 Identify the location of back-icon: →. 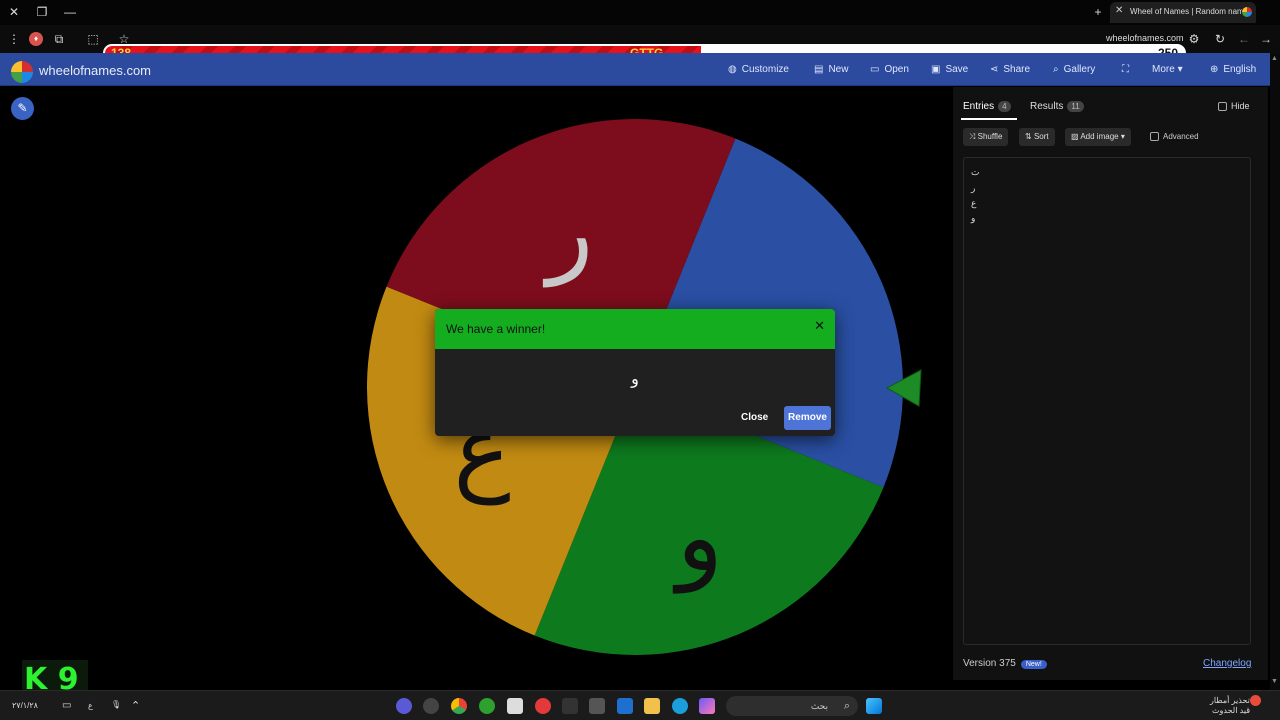
(1266, 39).